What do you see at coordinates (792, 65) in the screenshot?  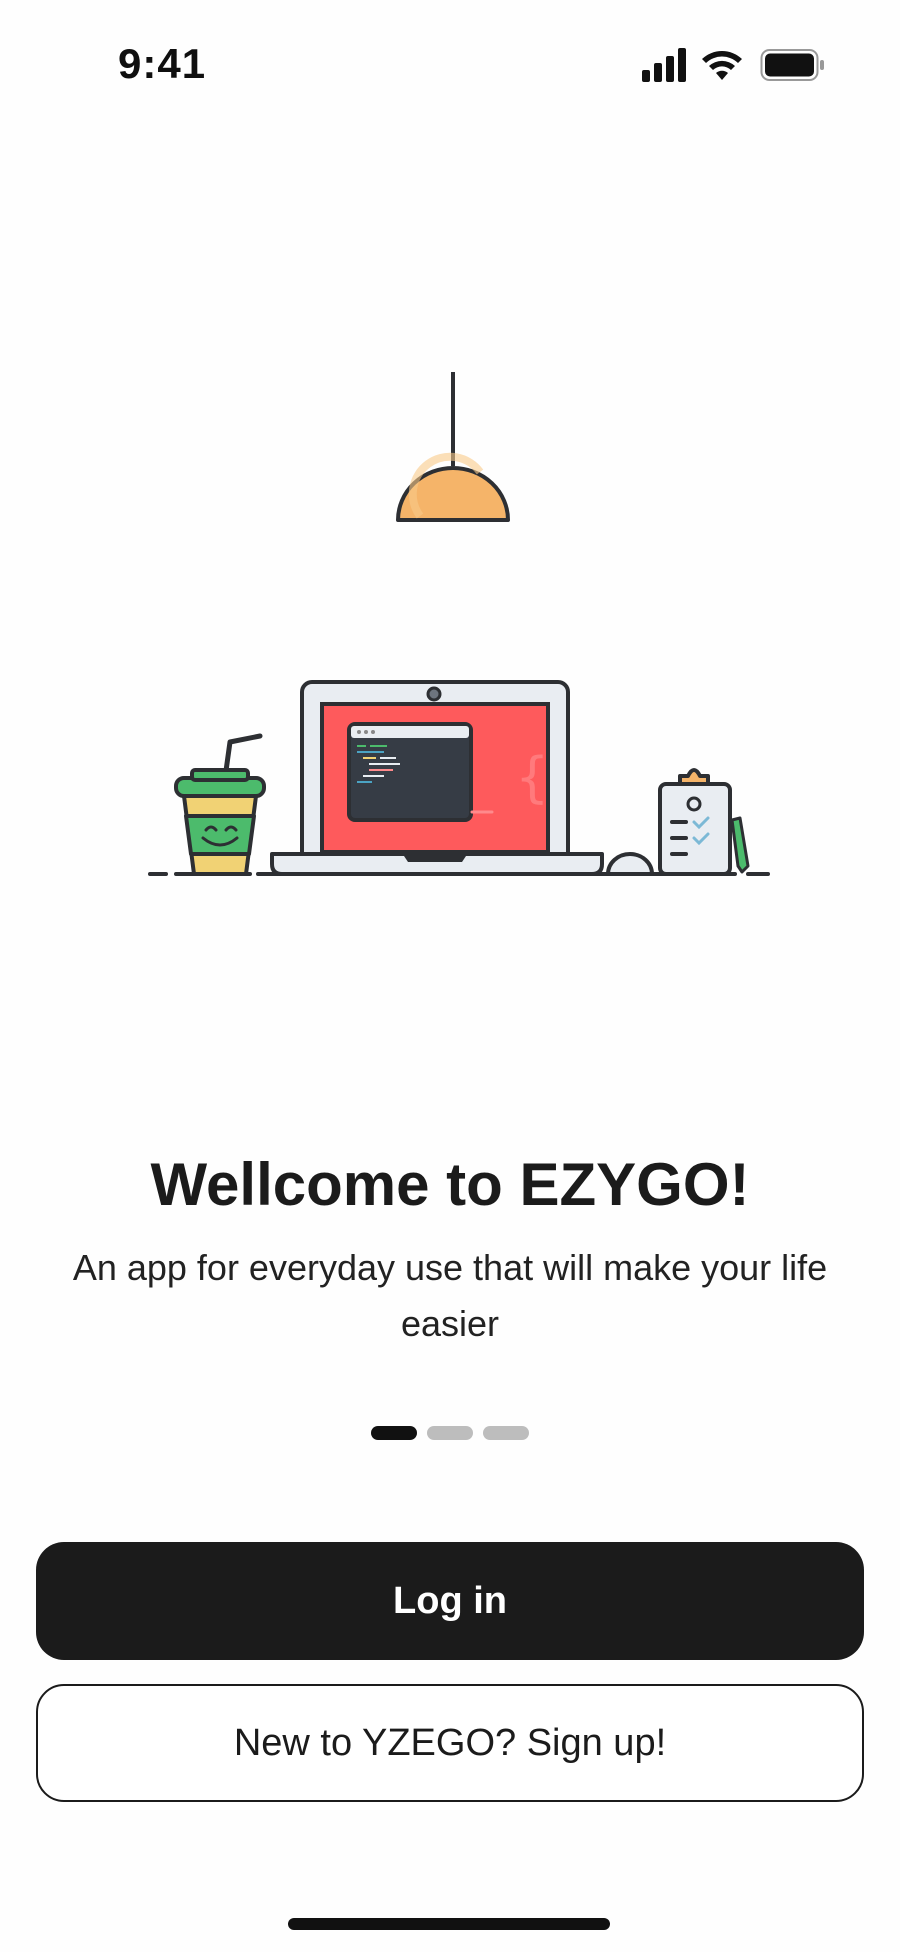 I see `battery-icon` at bounding box center [792, 65].